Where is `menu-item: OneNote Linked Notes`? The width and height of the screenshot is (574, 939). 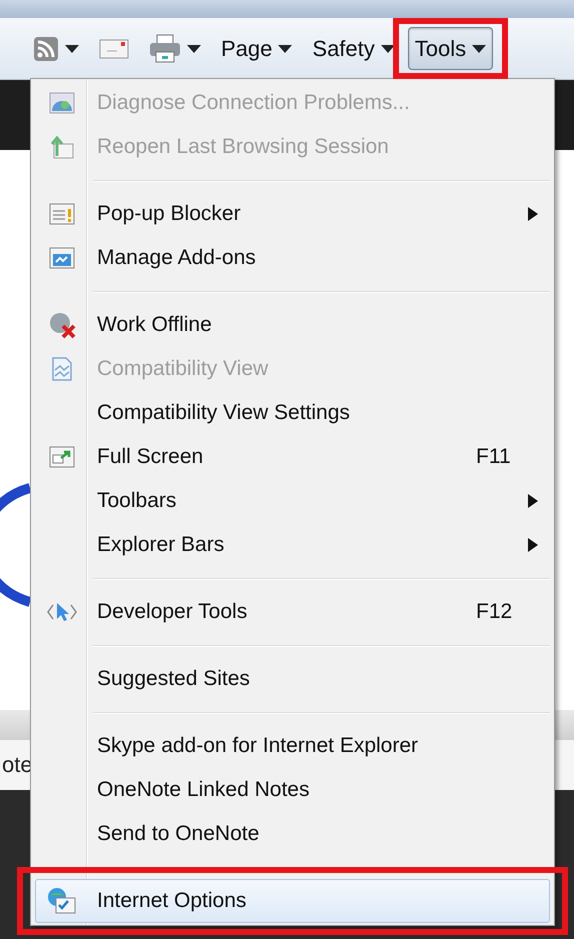 menu-item: OneNote Linked Notes is located at coordinates (292, 790).